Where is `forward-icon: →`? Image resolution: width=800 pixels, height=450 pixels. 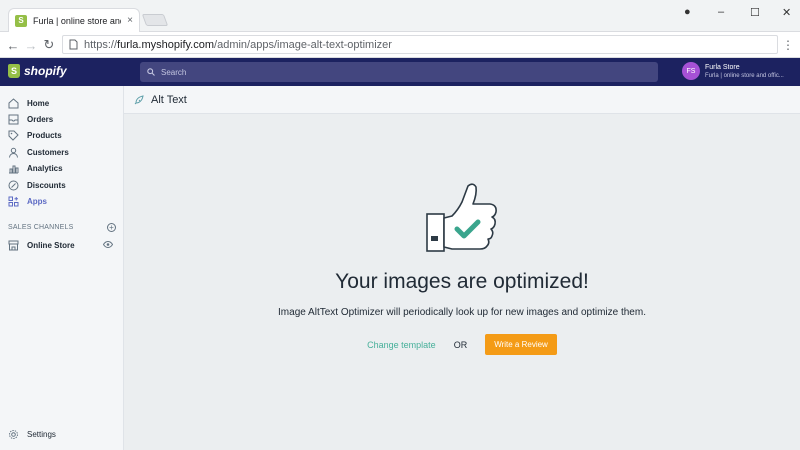
forward-icon: → is located at coordinates (31, 45).